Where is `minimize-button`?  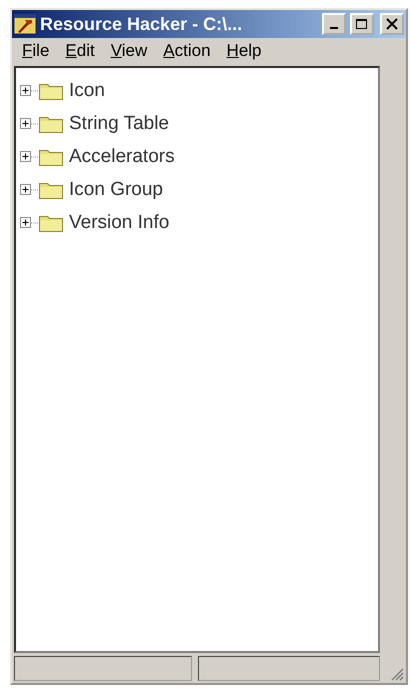
minimize-button is located at coordinates (334, 24).